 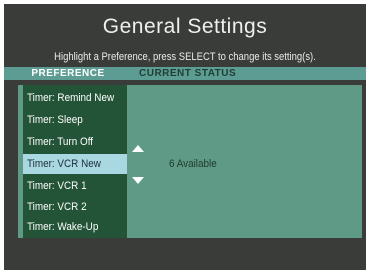 What do you see at coordinates (63, 227) in the screenshot?
I see `preference-item-label: Timer: Wake-Up` at bounding box center [63, 227].